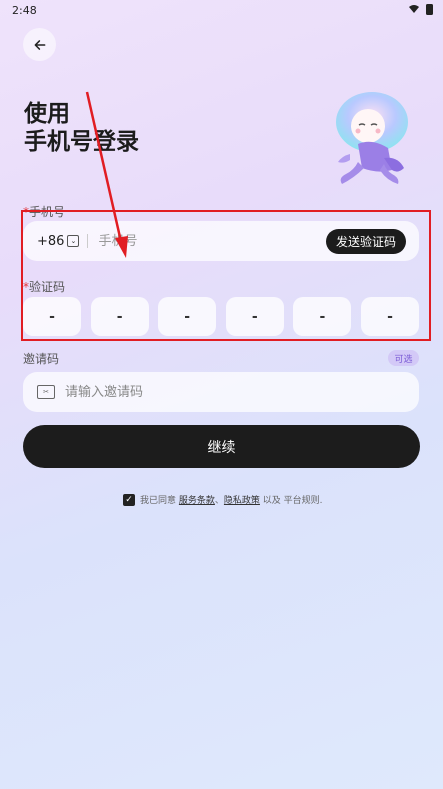  I want to click on arrow-left-icon, so click(39, 44).